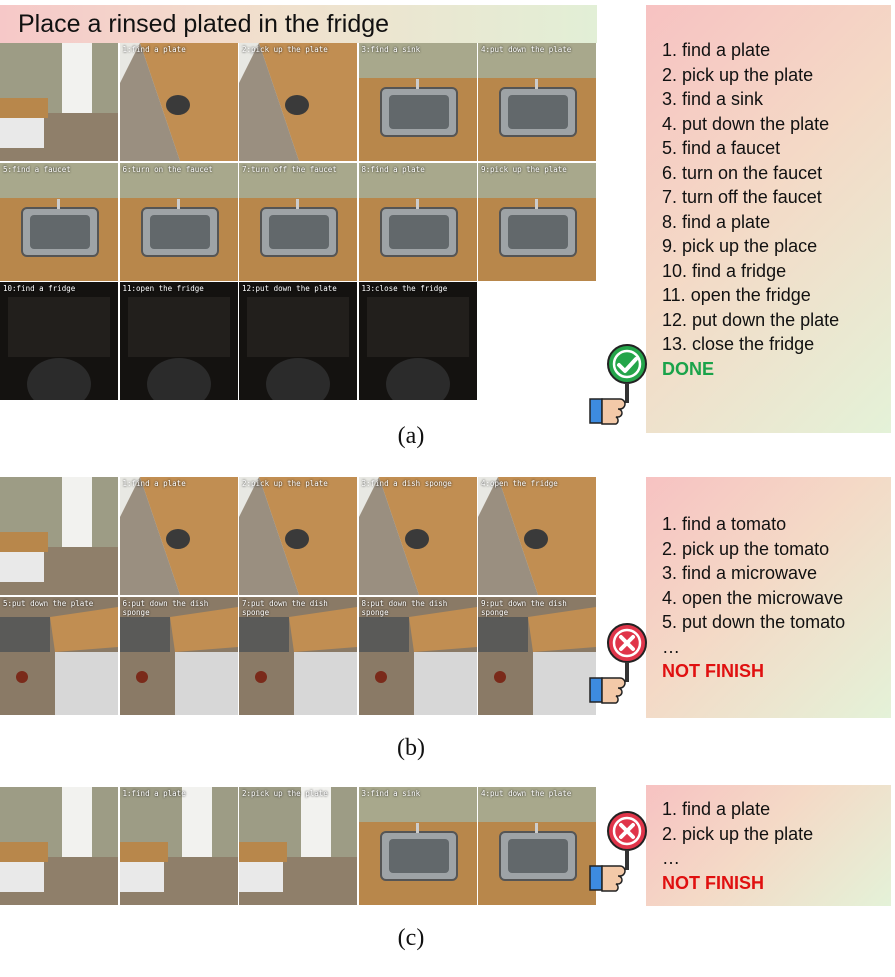  I want to click on frame-4: 4:open the fridge, so click(537, 536).